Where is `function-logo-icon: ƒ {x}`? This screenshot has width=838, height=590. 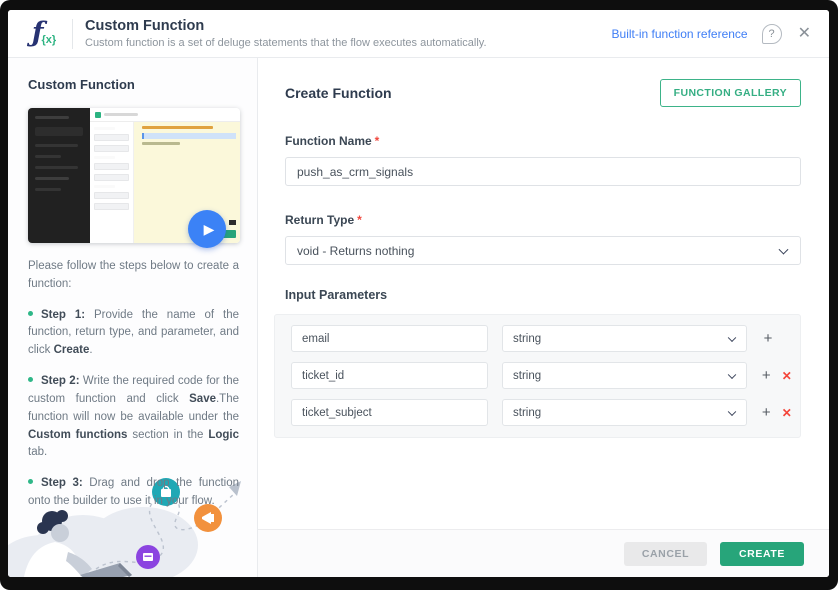
function-logo-icon: ƒ {x} is located at coordinates (44, 32).